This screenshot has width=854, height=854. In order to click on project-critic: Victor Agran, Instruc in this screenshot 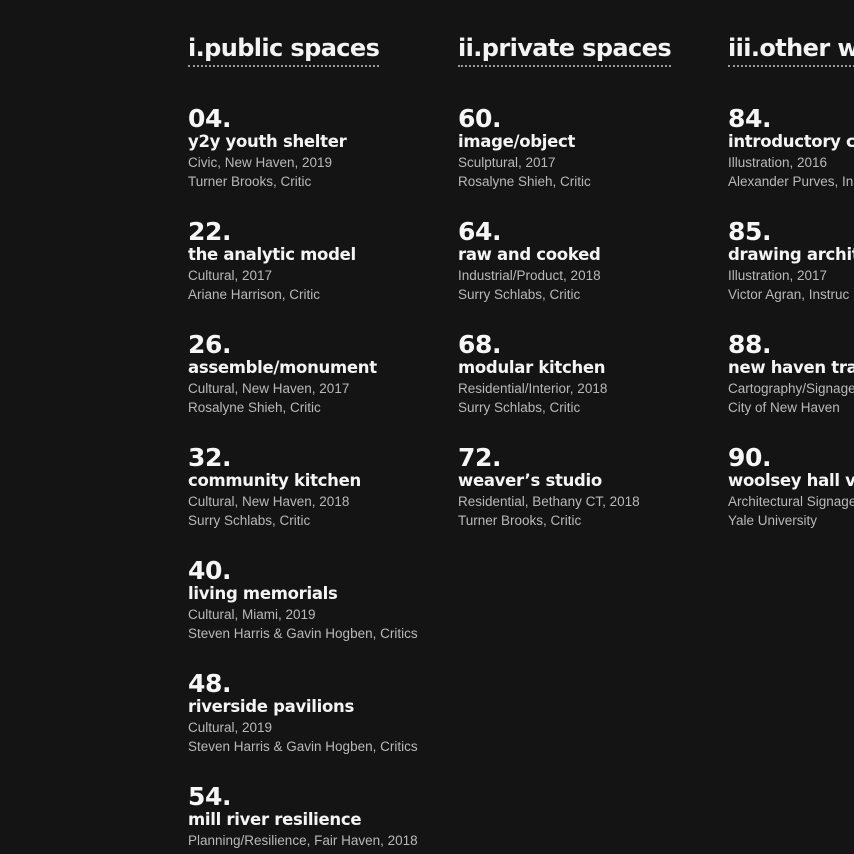, I will do `click(789, 294)`.